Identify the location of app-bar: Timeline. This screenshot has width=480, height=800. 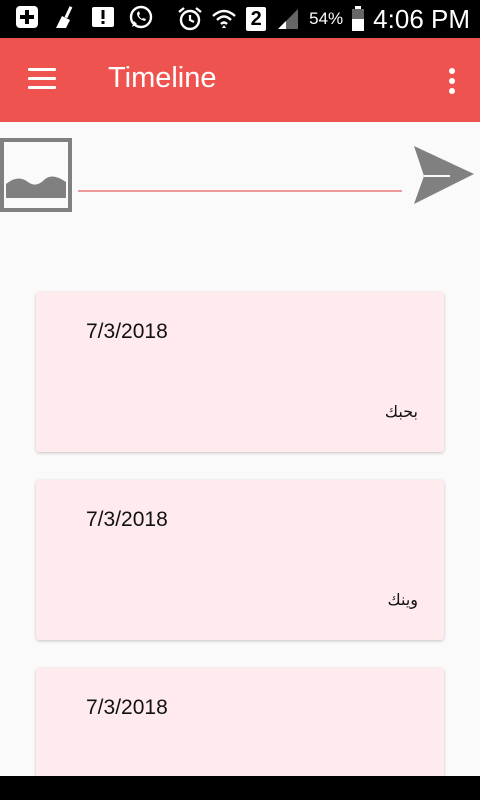
(240, 80).